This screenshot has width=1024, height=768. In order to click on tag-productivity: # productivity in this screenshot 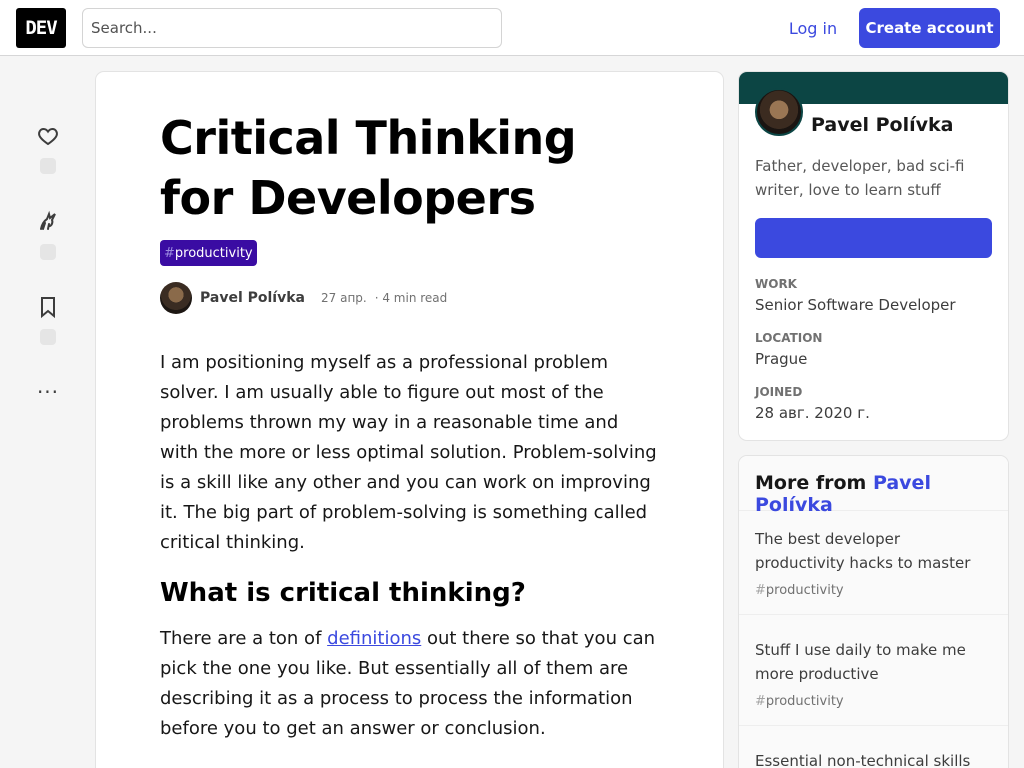, I will do `click(208, 253)`.